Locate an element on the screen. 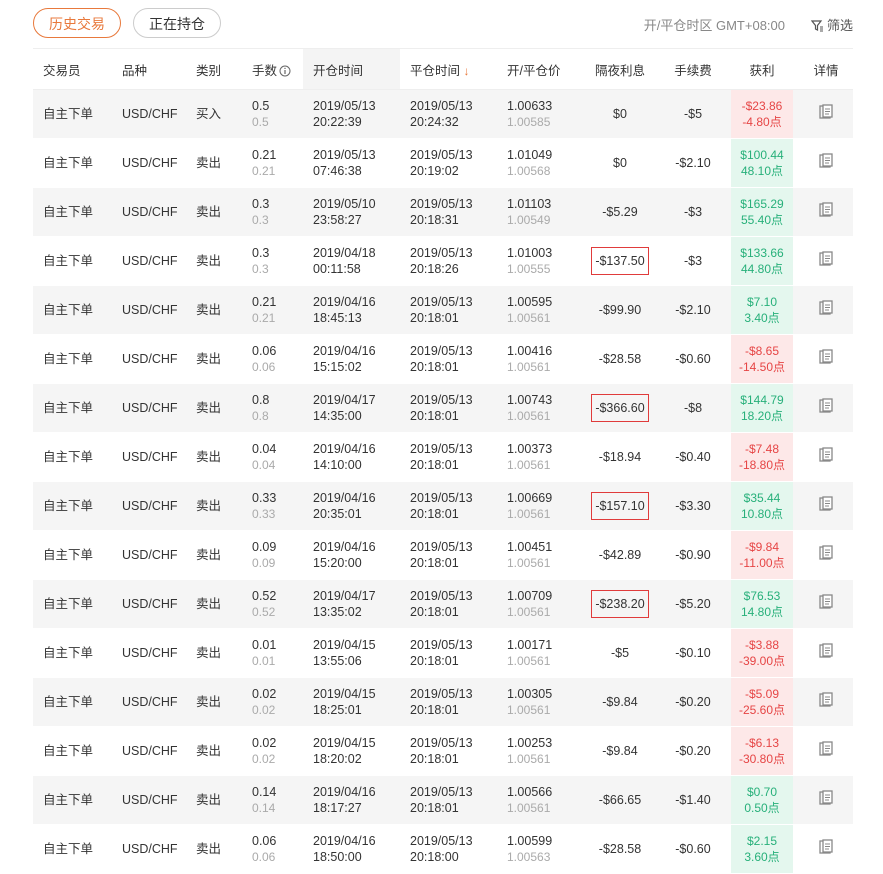 This screenshot has height=874, width=883. fee-cell: -$1.40 is located at coordinates (693, 800).